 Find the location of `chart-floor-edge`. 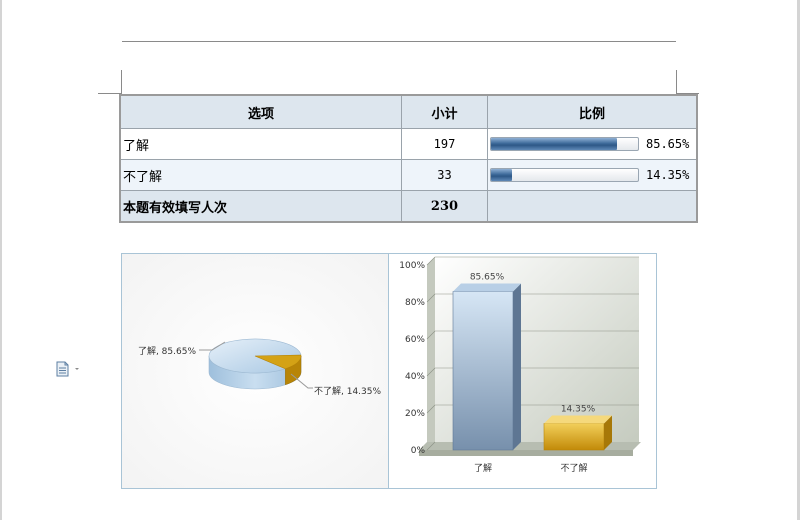

chart-floor-edge is located at coordinates (526, 453).